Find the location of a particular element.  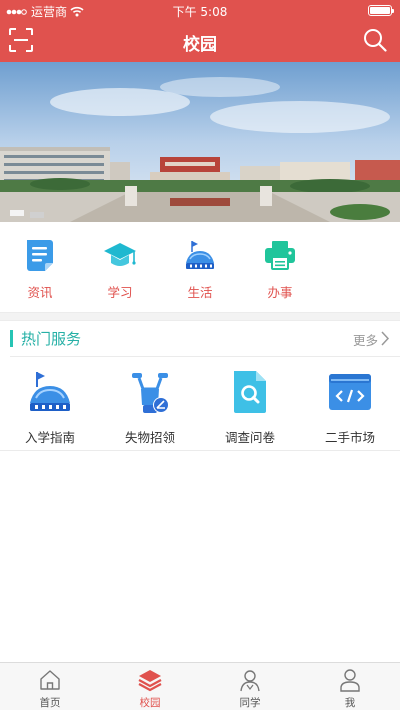

status-bar: 运营商 下午 5:08 is located at coordinates (200, 10).